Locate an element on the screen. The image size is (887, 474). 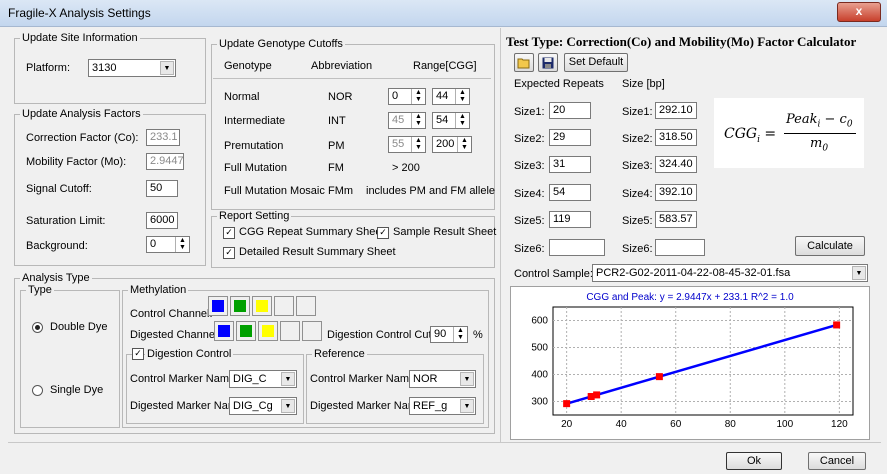
premutation-high-stepper: 200 ▲ ▼ is located at coordinates (452, 144).